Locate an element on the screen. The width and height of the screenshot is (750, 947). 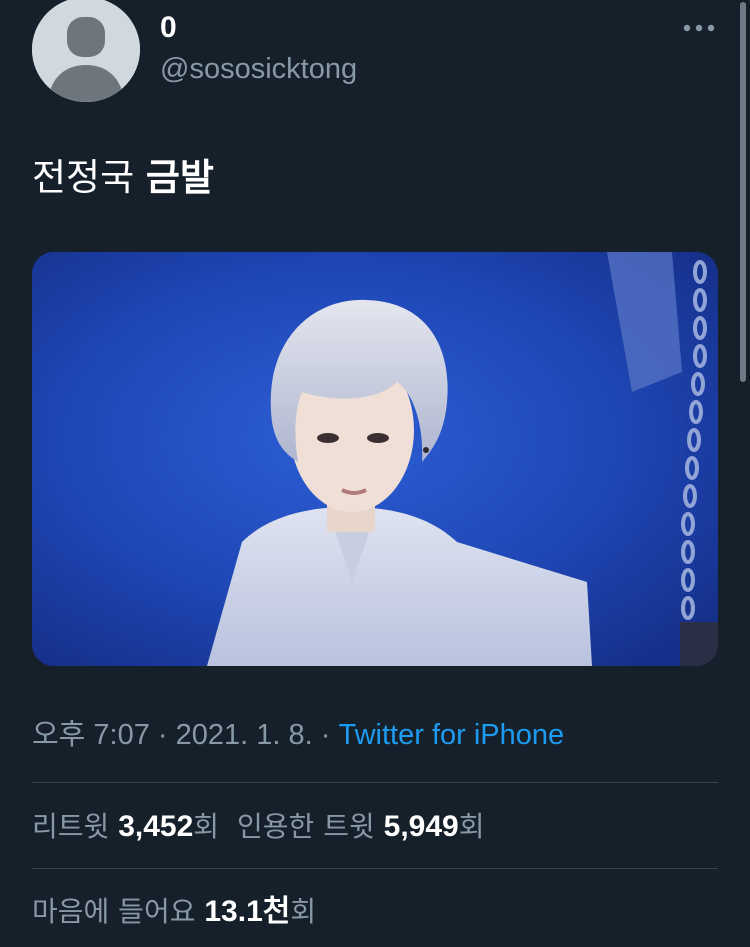
retweets-label-suffix: 회 is located at coordinates (206, 826).